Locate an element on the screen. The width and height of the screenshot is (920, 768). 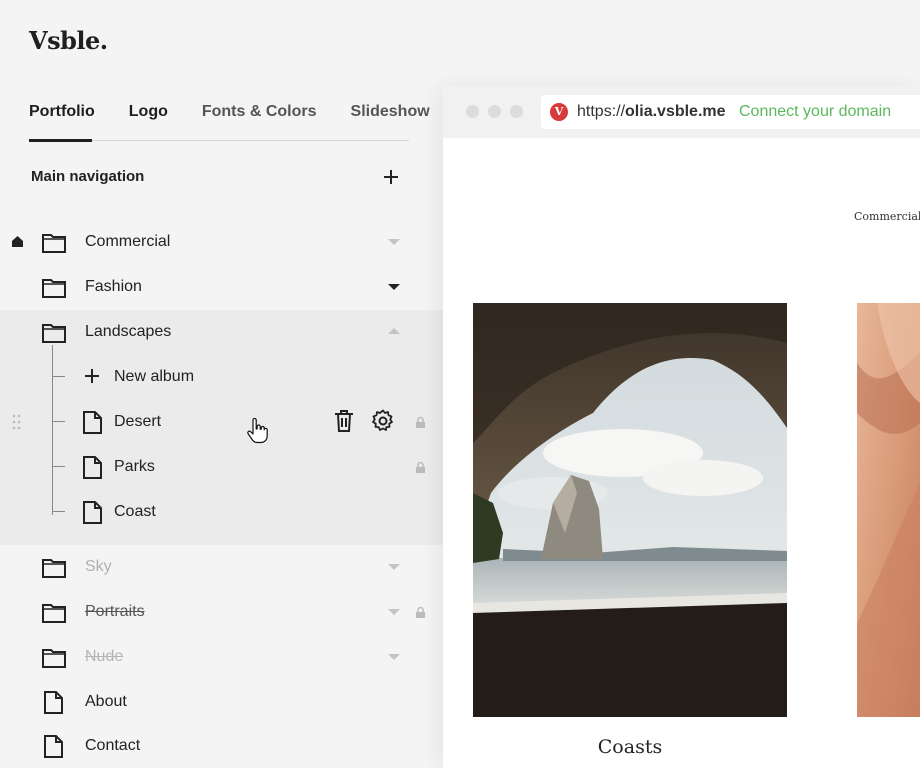
tab-slideshow: Slideshow is located at coordinates (390, 121).